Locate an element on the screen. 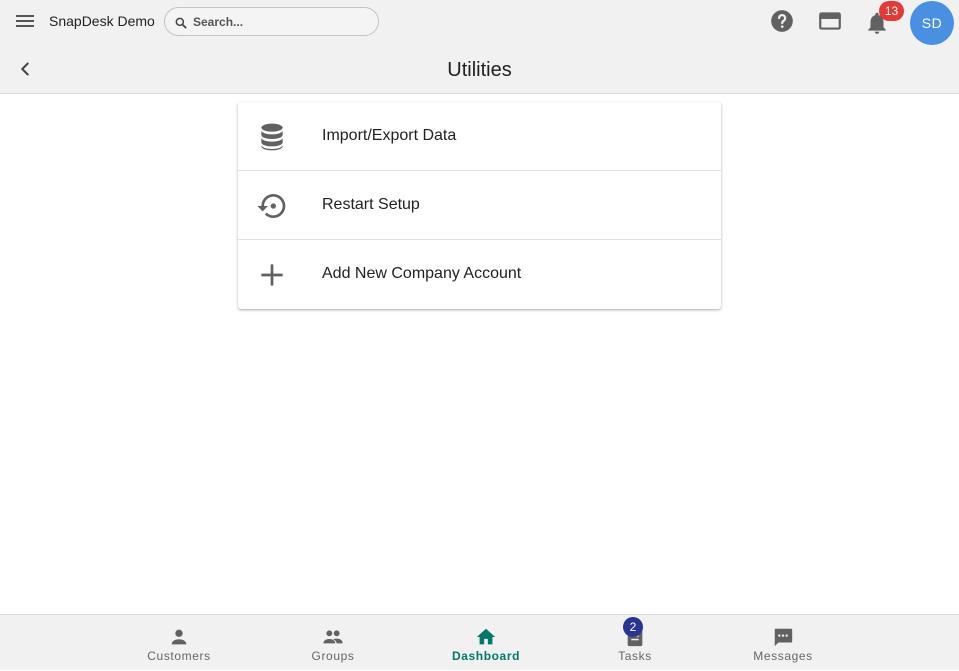 The image size is (959, 671). app-name: SnapDesk Demo is located at coordinates (102, 21).